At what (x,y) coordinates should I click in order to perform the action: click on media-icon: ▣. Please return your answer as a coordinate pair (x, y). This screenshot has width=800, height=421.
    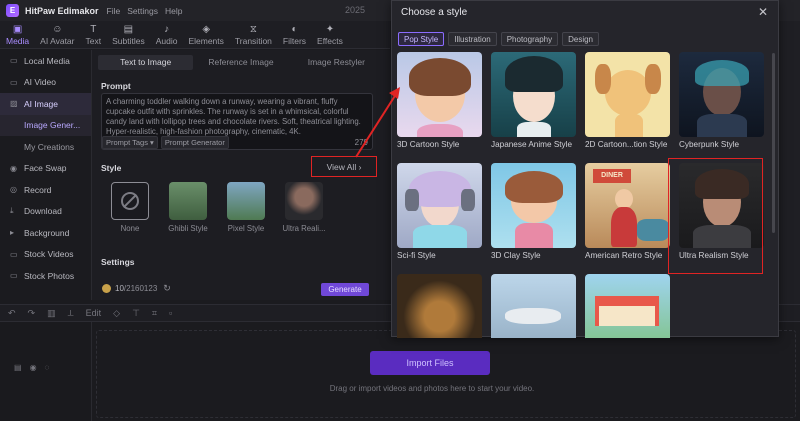
    Looking at the image, I should click on (17, 29).